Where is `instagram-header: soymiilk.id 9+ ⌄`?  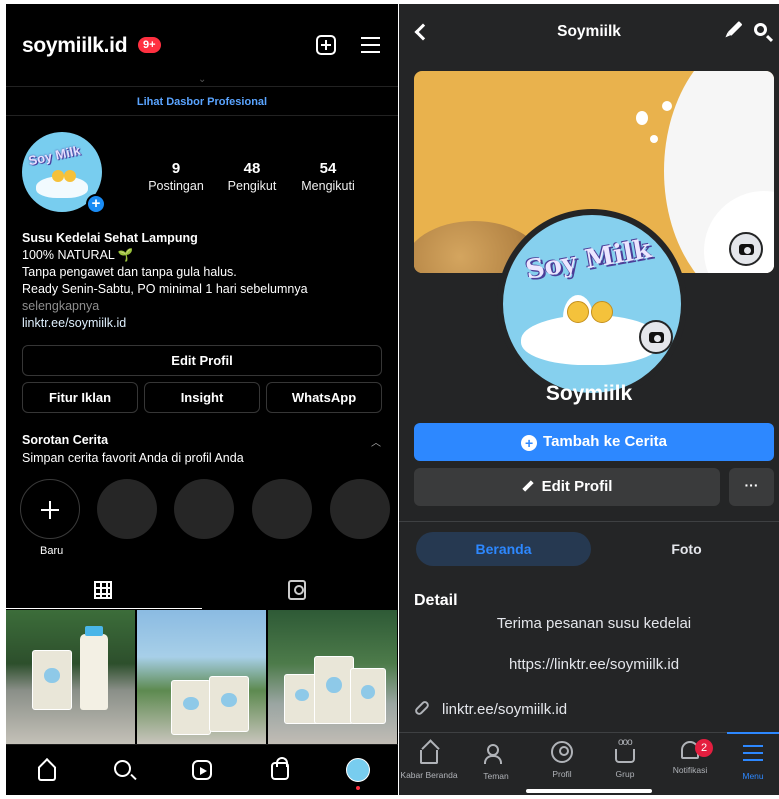
instagram-header: soymiilk.id 9+ ⌄ is located at coordinates (202, 44).